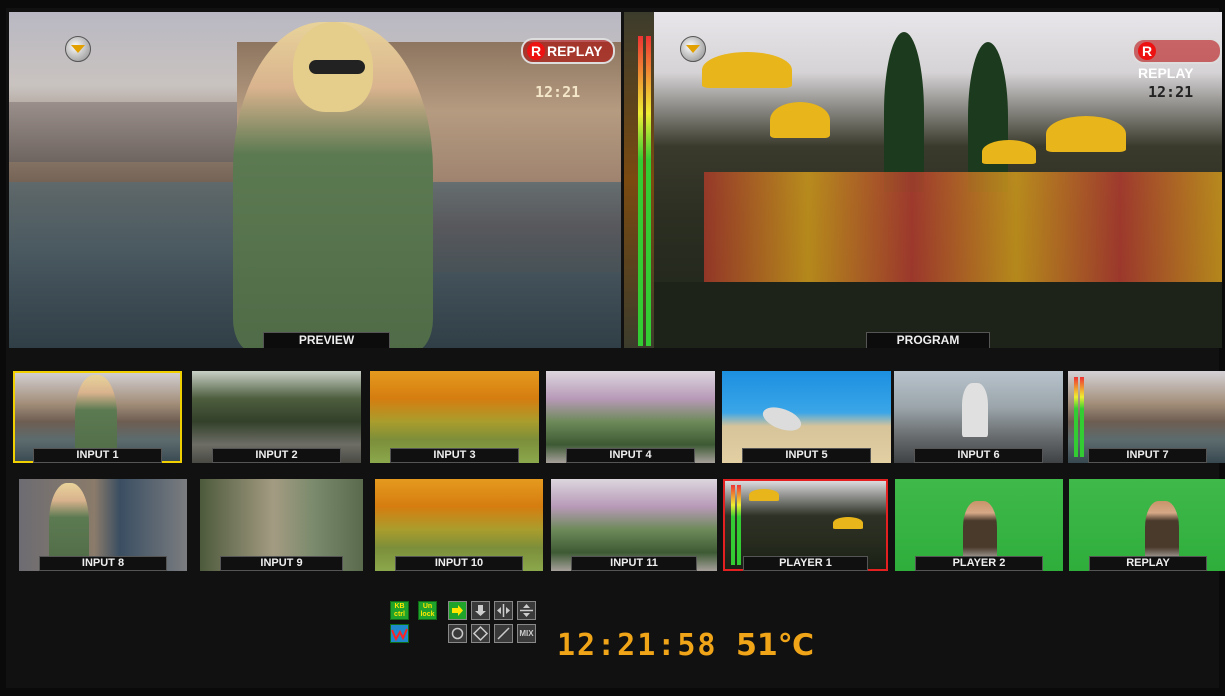  I want to click on input-label: INPUT 6, so click(978, 455).